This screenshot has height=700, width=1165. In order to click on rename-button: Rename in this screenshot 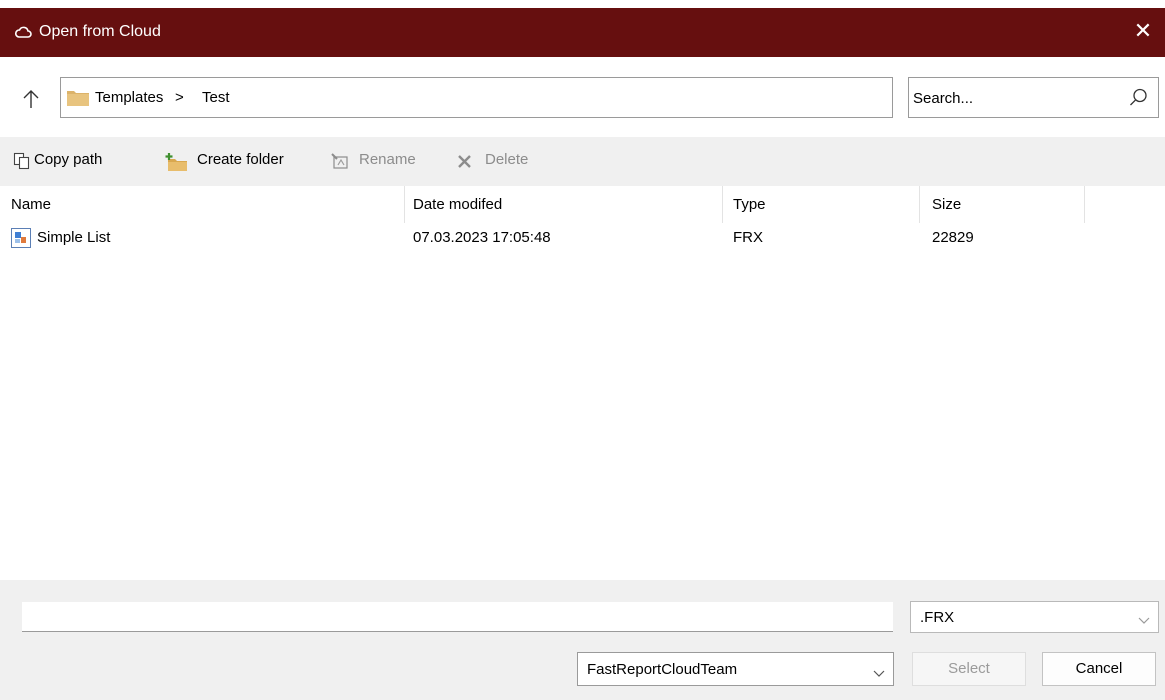, I will do `click(377, 162)`.